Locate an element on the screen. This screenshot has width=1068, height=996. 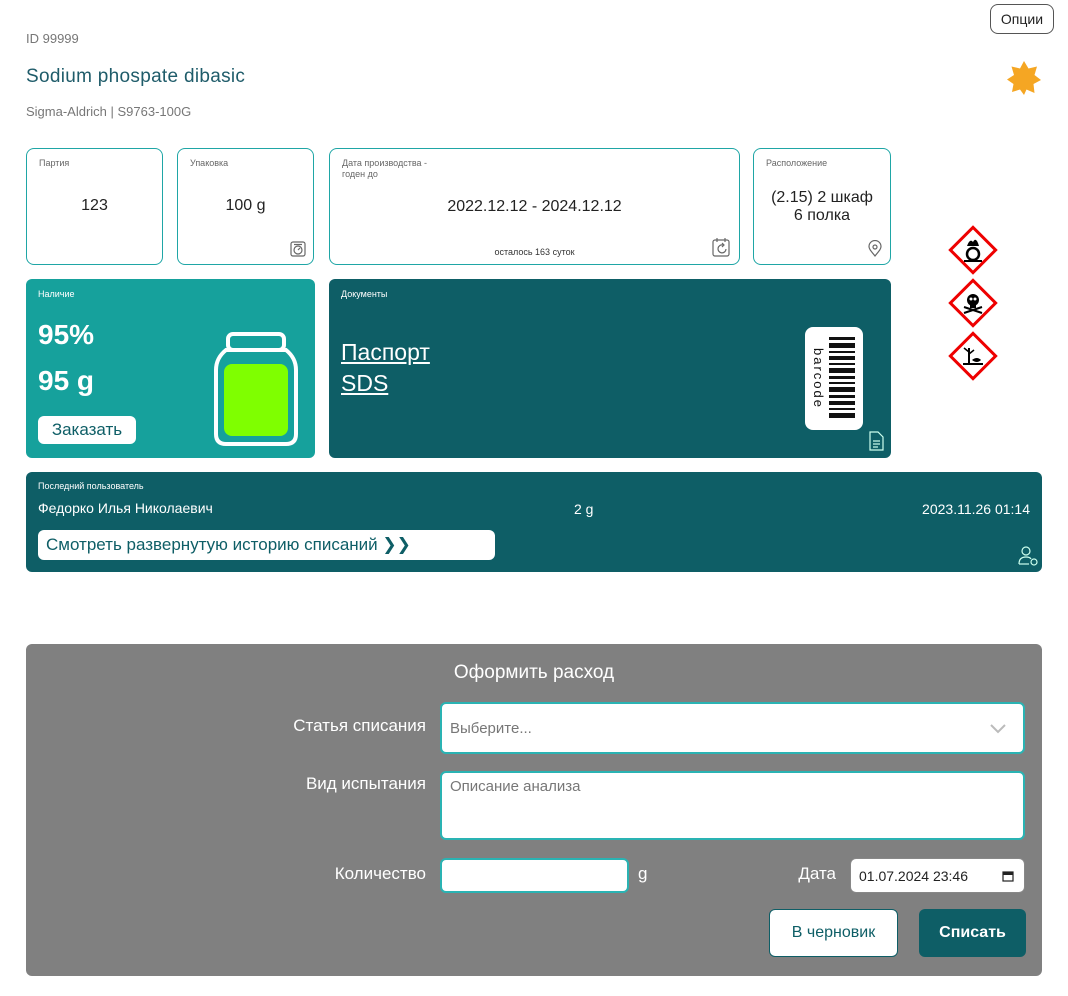
batch-card: Партия 123 is located at coordinates (94, 206).